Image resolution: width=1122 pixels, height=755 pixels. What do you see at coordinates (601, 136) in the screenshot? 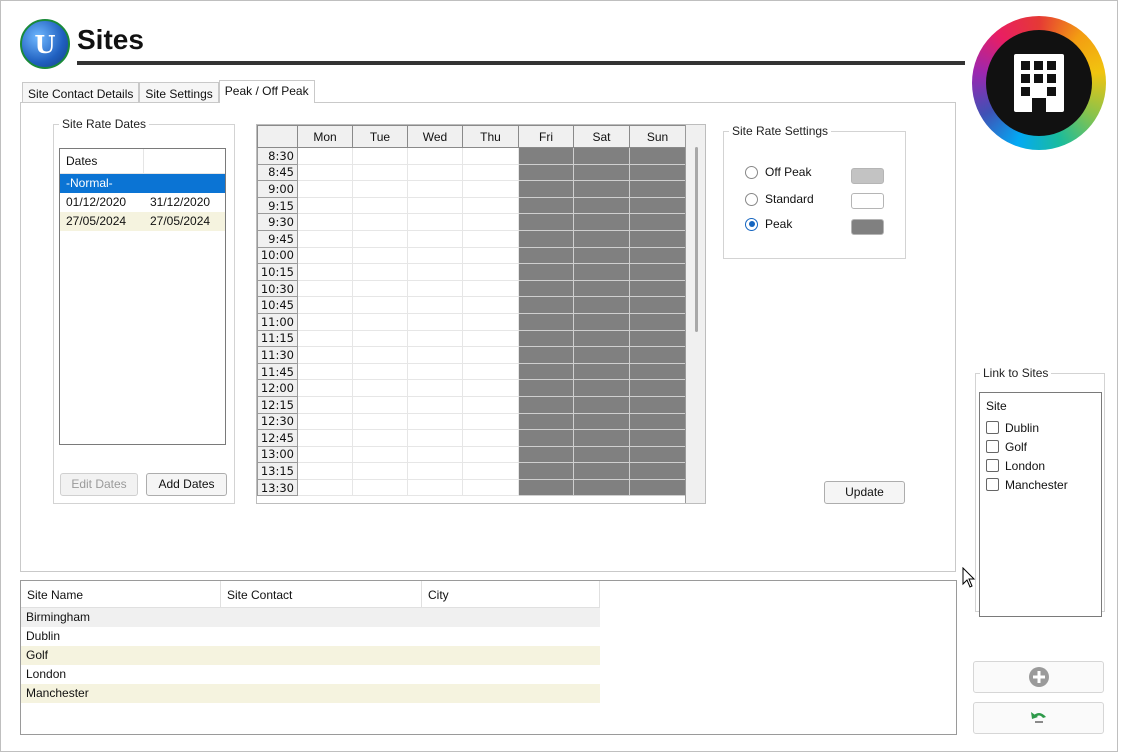
I see `day-header-sat: Sat` at bounding box center [601, 136].